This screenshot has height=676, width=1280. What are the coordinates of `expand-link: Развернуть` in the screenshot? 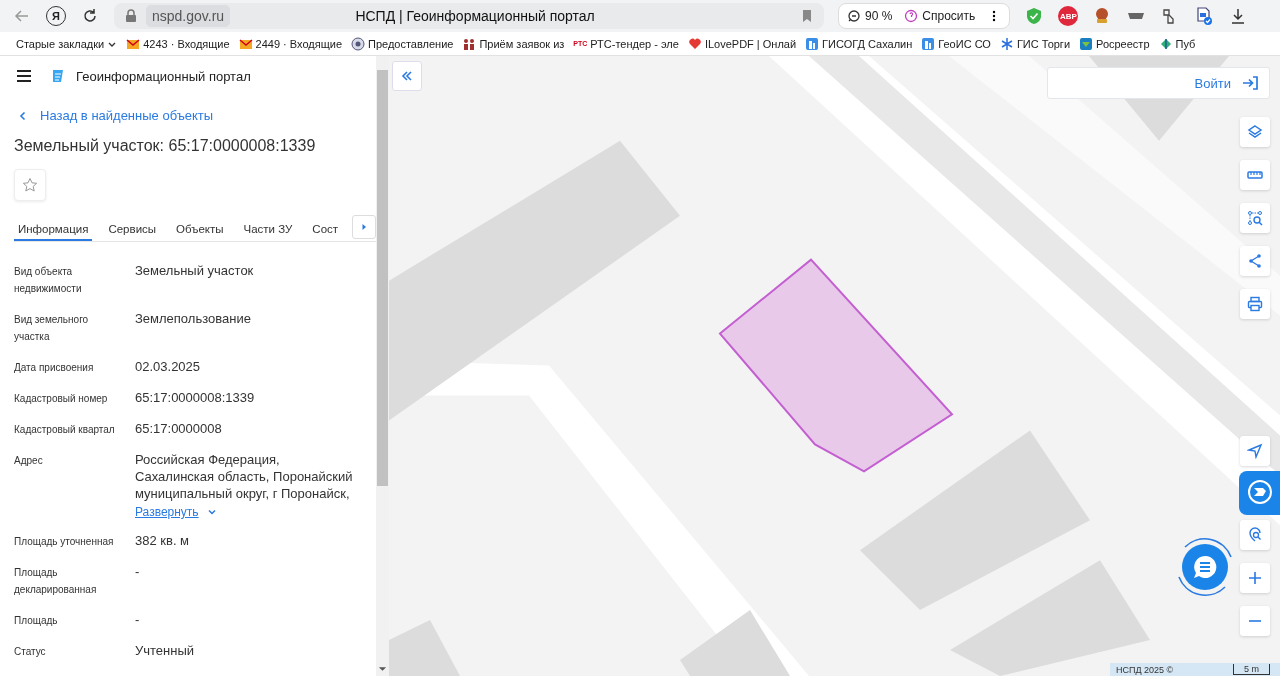 It's located at (176, 512).